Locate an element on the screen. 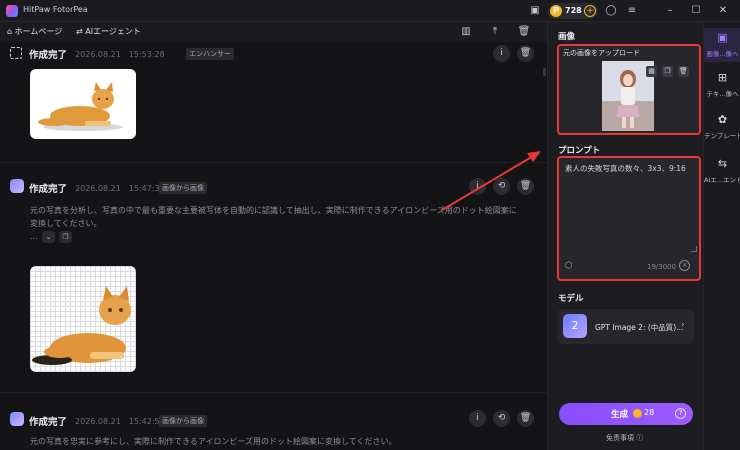  book-icon: ▥ is located at coordinates (466, 32).